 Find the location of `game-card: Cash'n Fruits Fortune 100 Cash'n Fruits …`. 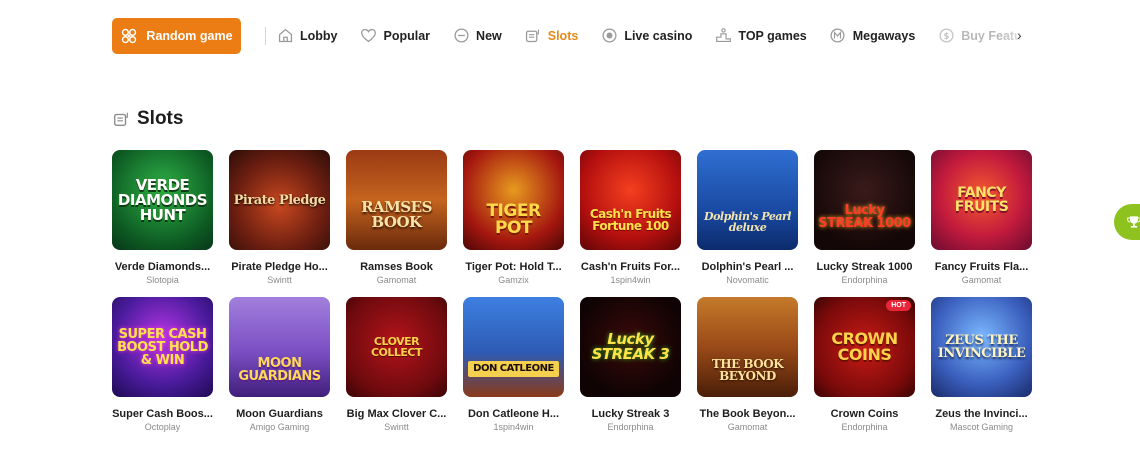

game-card: Cash'n Fruits Fortune 100 Cash'n Fruits … is located at coordinates (630, 217).